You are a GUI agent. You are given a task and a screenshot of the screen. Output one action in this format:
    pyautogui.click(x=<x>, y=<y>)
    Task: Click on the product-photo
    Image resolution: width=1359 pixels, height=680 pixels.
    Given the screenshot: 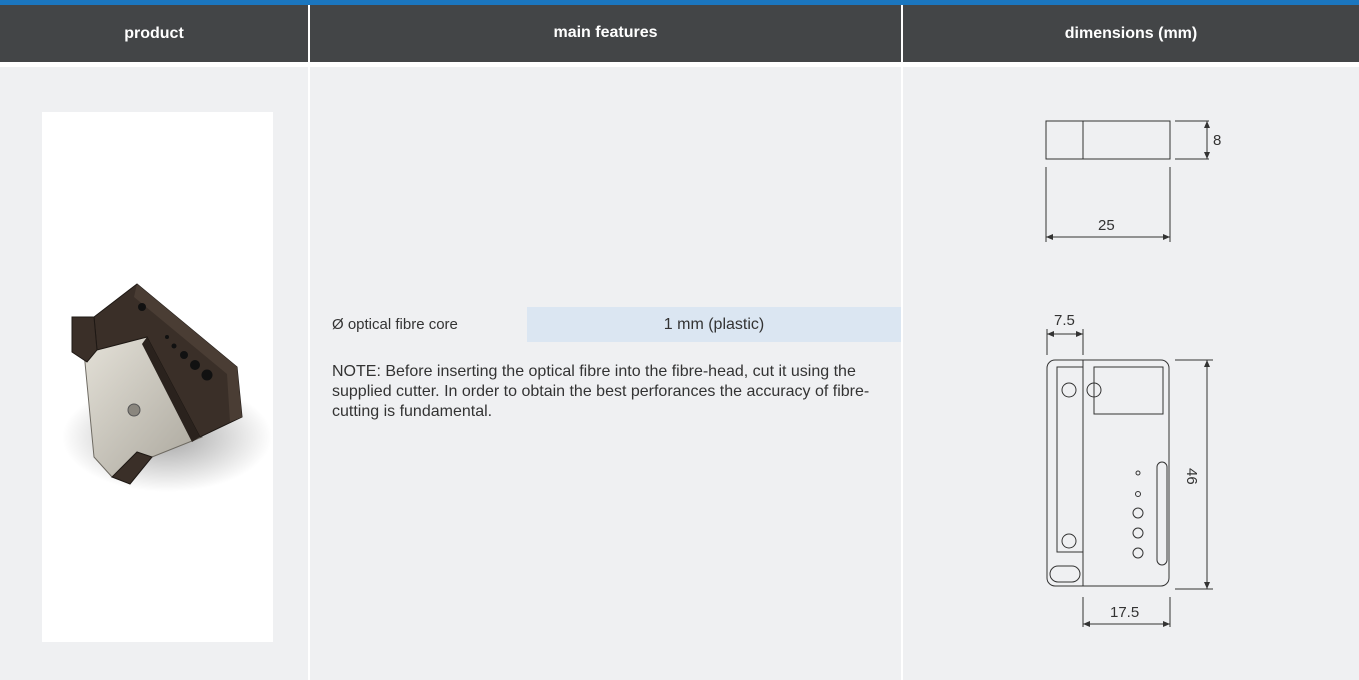 What is the action you would take?
    pyautogui.click(x=157, y=377)
    